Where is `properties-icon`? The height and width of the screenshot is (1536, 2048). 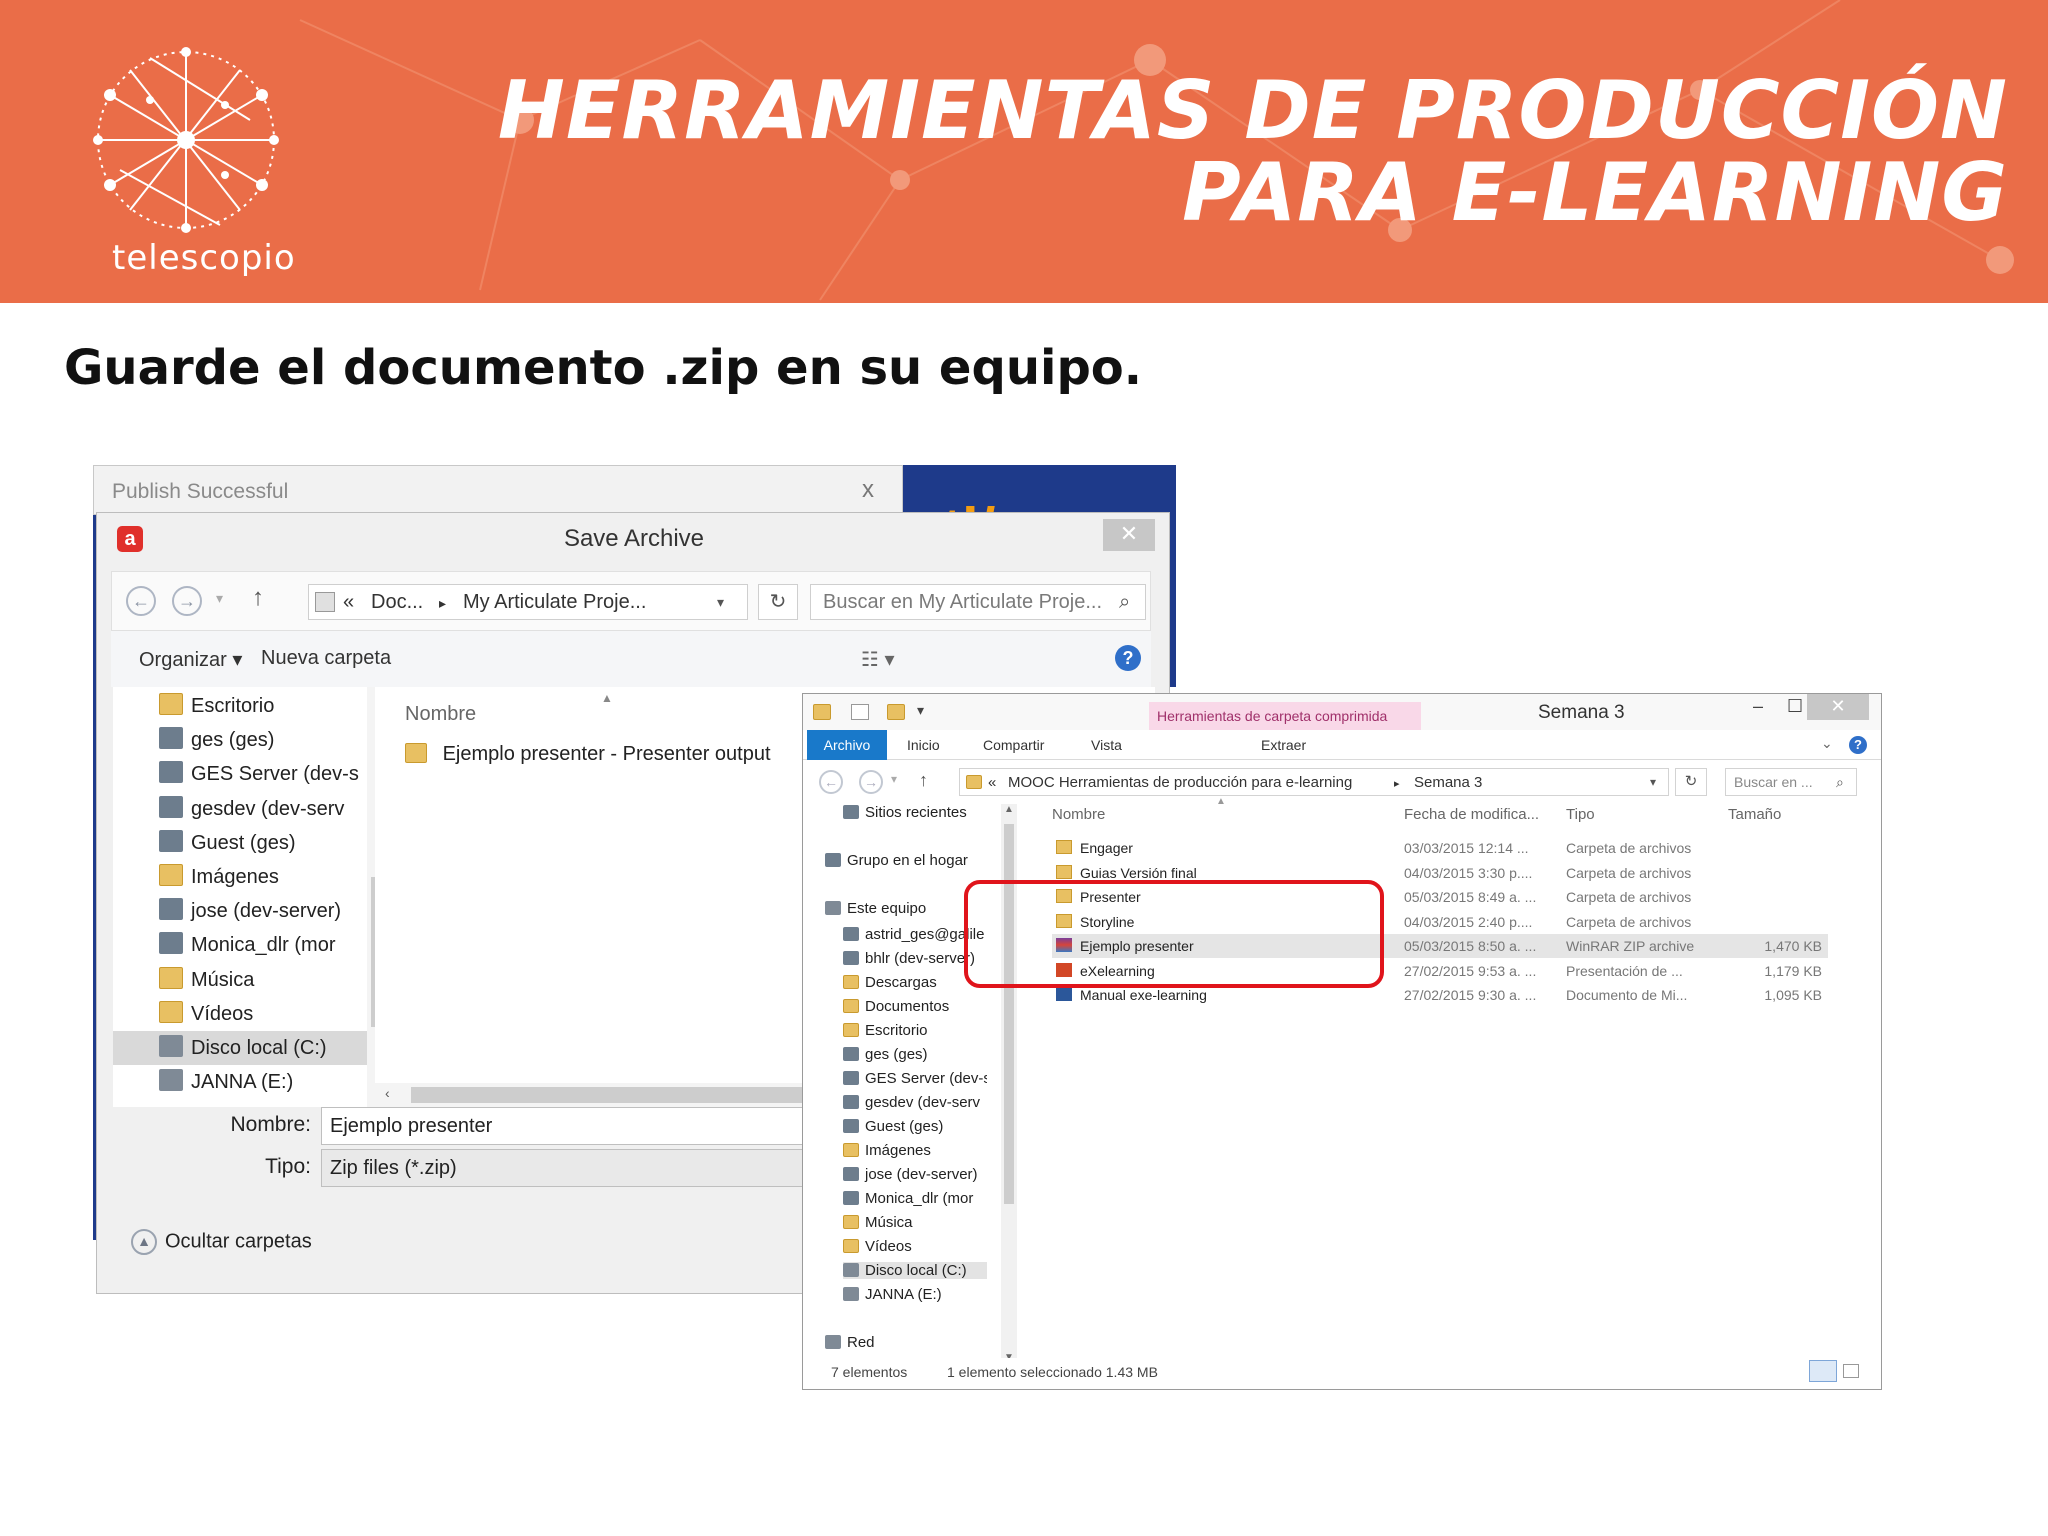
properties-icon is located at coordinates (860, 712).